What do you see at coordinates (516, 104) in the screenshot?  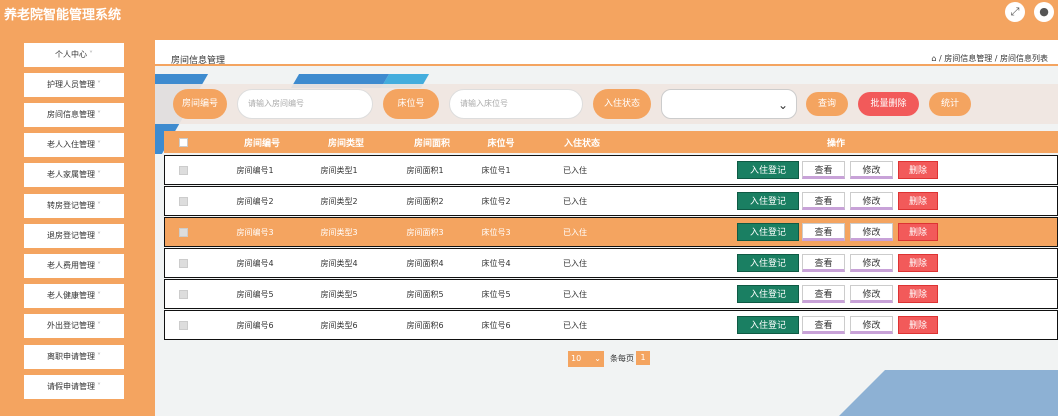 I see `bed-no-input: 请输入床位号` at bounding box center [516, 104].